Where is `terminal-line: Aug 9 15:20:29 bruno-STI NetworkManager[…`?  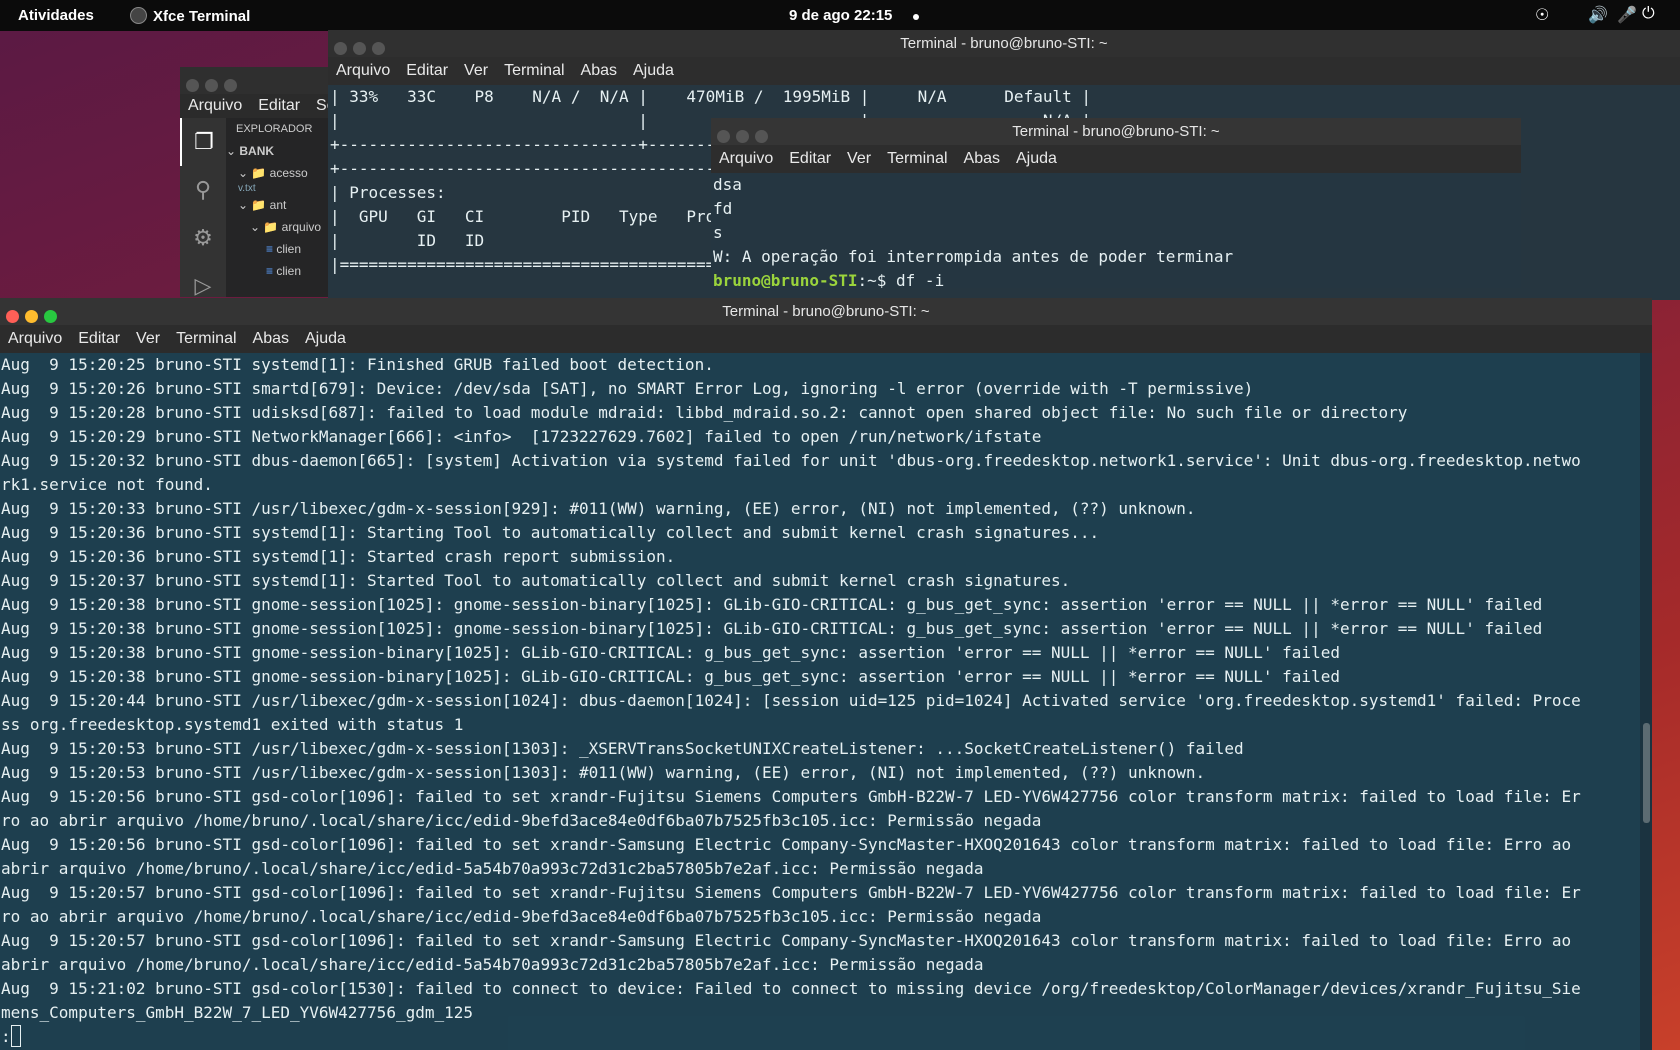 terminal-line: Aug 9 15:20:29 bruno-STI NetworkManager[… is located at coordinates (521, 436).